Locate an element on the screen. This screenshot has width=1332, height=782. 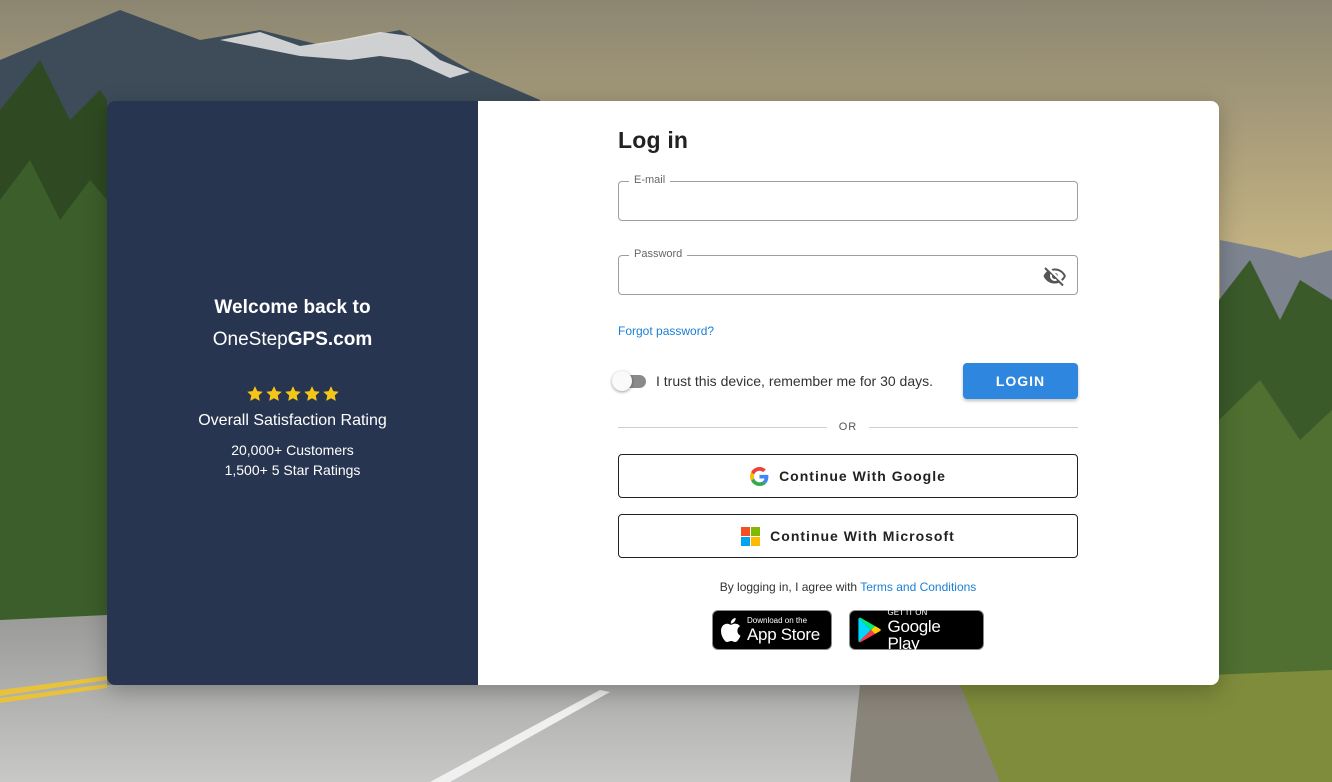
toggle-thumb is located at coordinates (622, 381).